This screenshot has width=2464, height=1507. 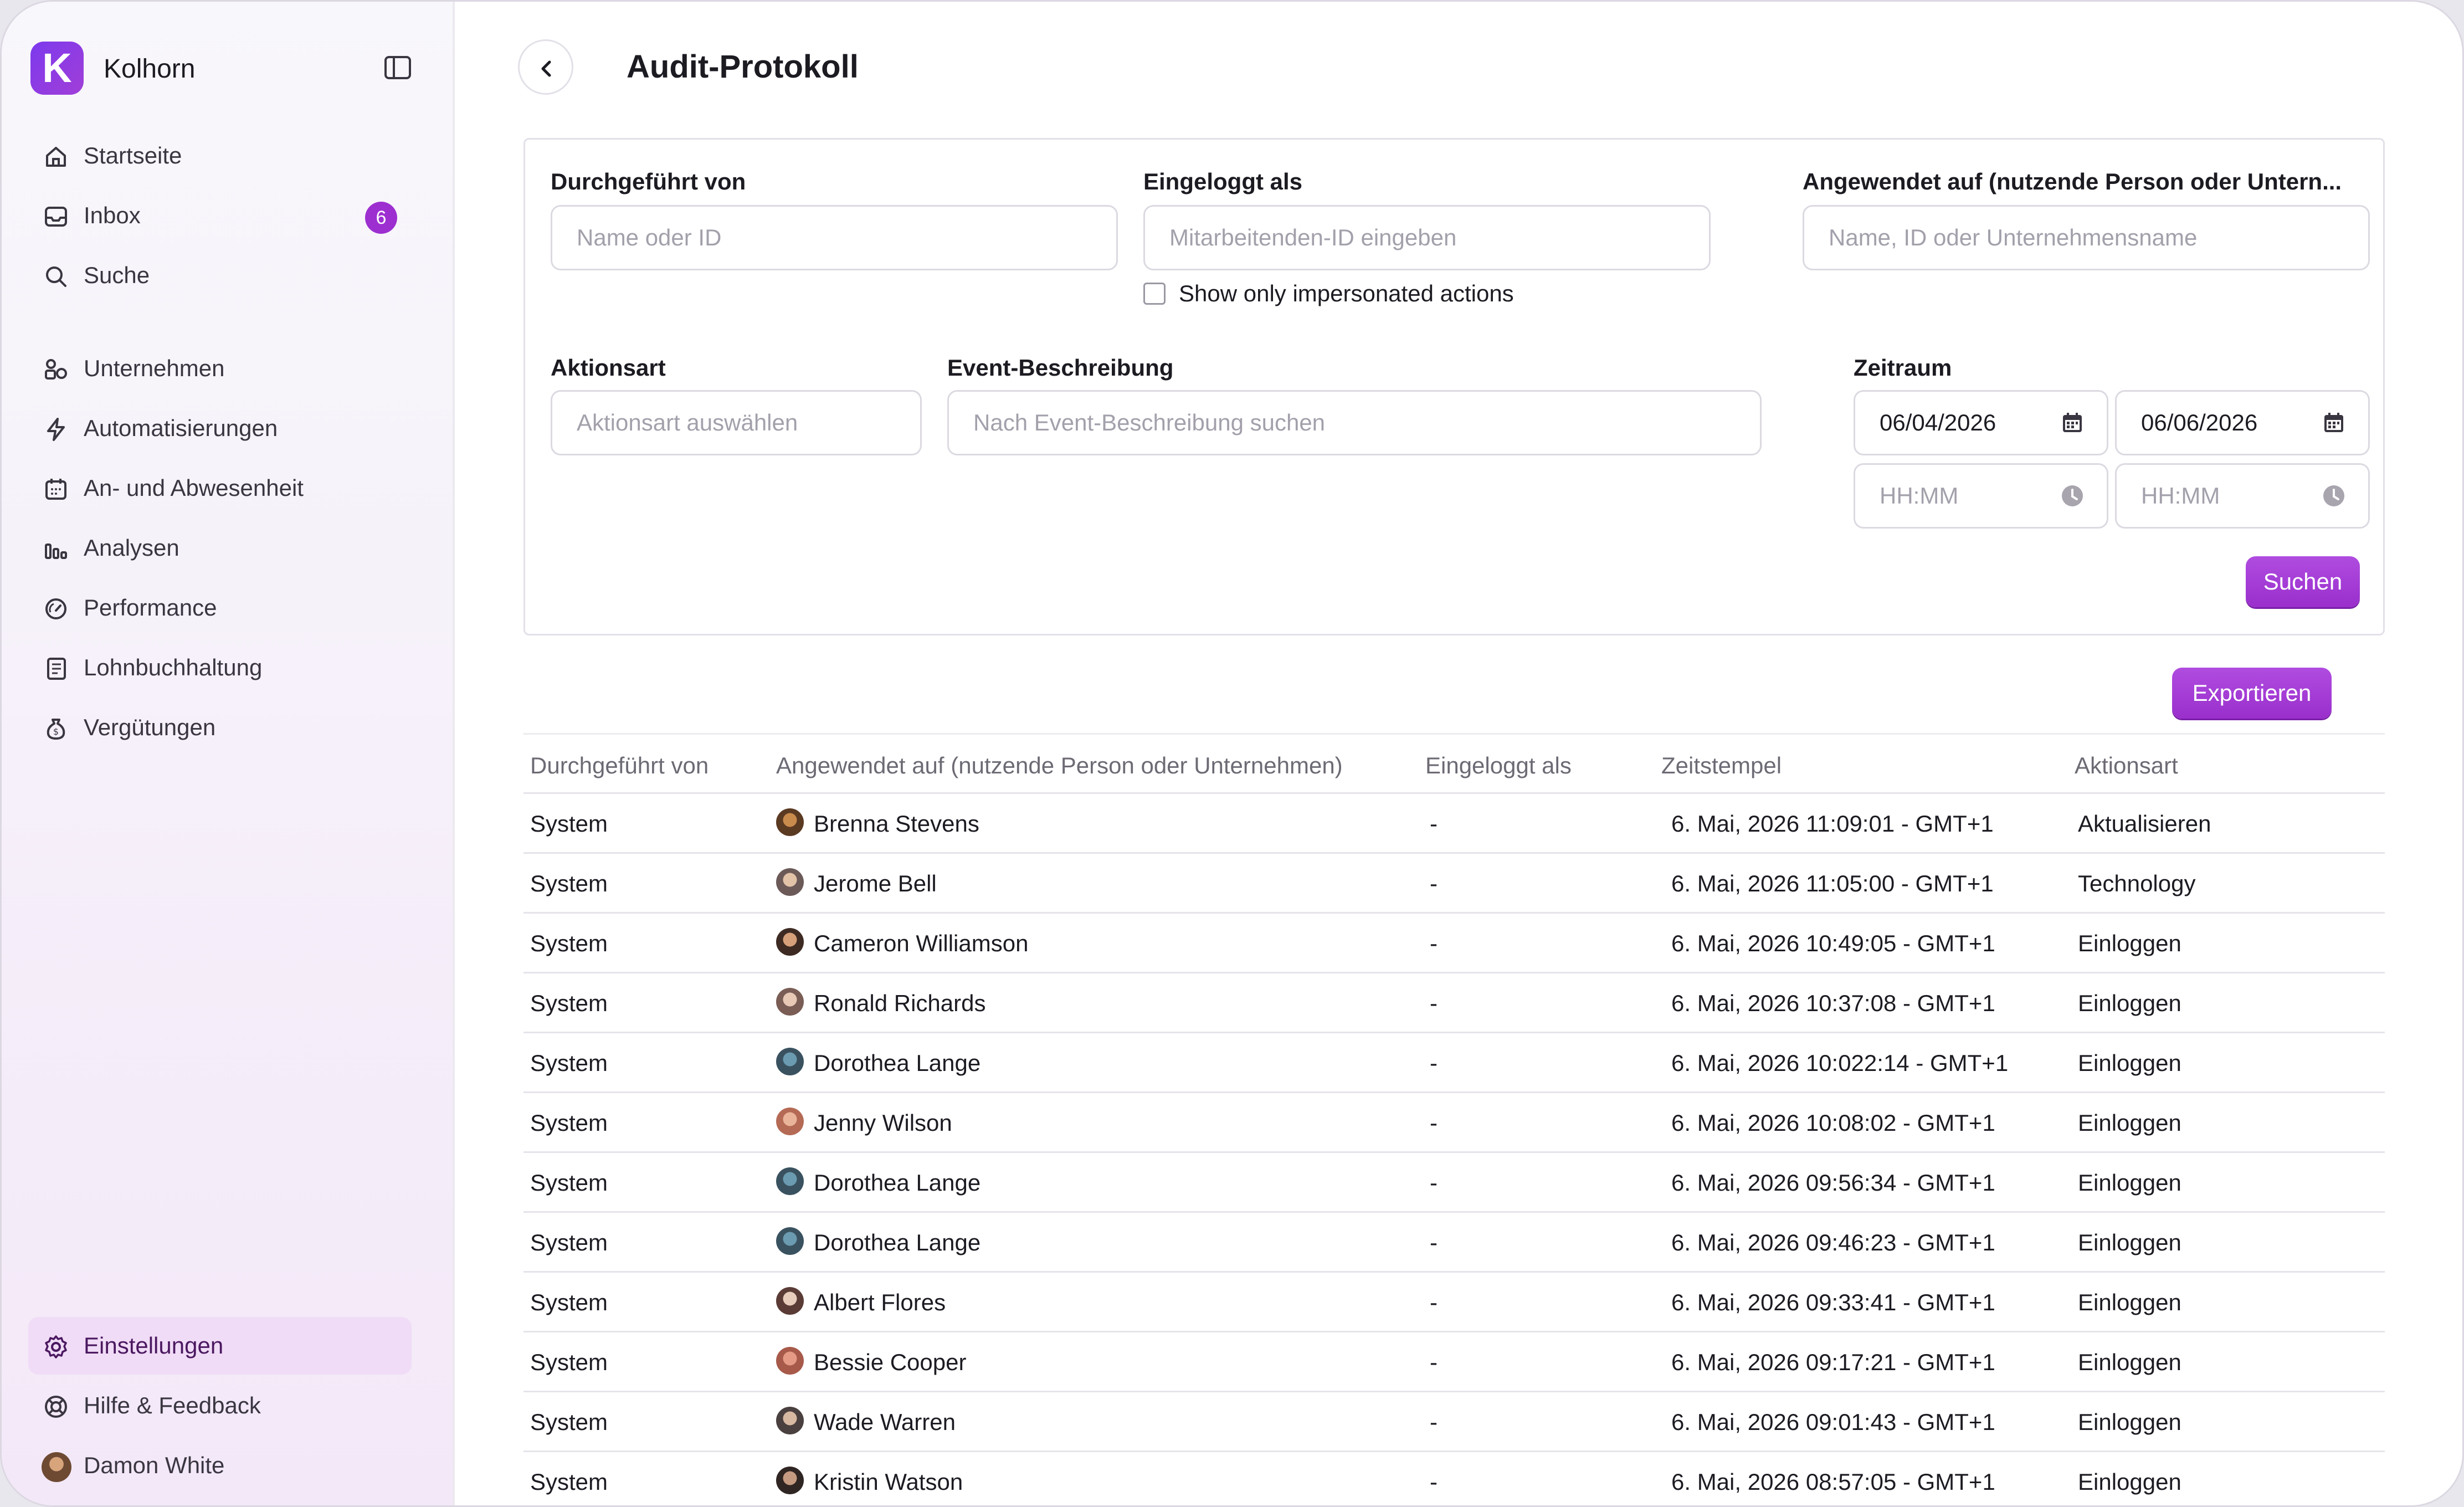 I want to click on sidebar-item-label: Unternehmen, so click(x=154, y=368).